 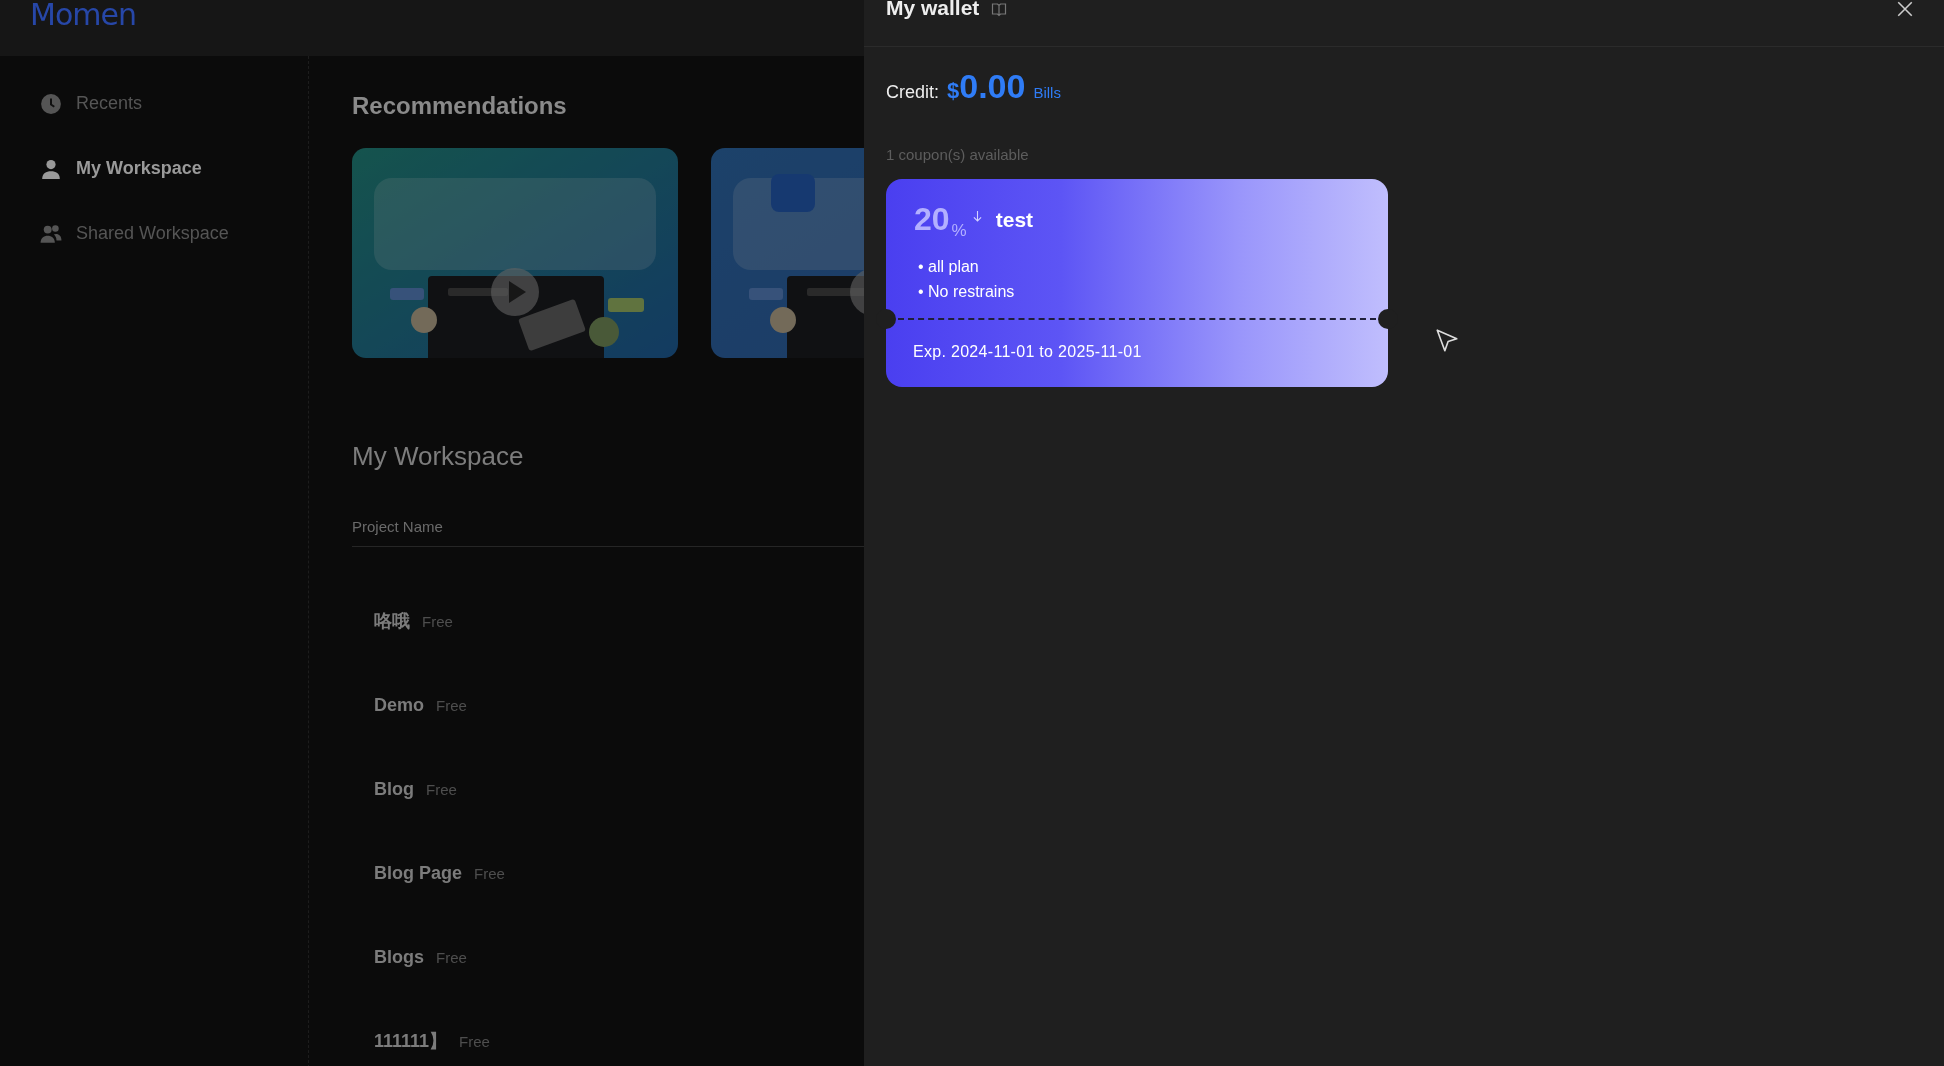 What do you see at coordinates (154, 233) in the screenshot?
I see `sidebar-item: Shared Workspace` at bounding box center [154, 233].